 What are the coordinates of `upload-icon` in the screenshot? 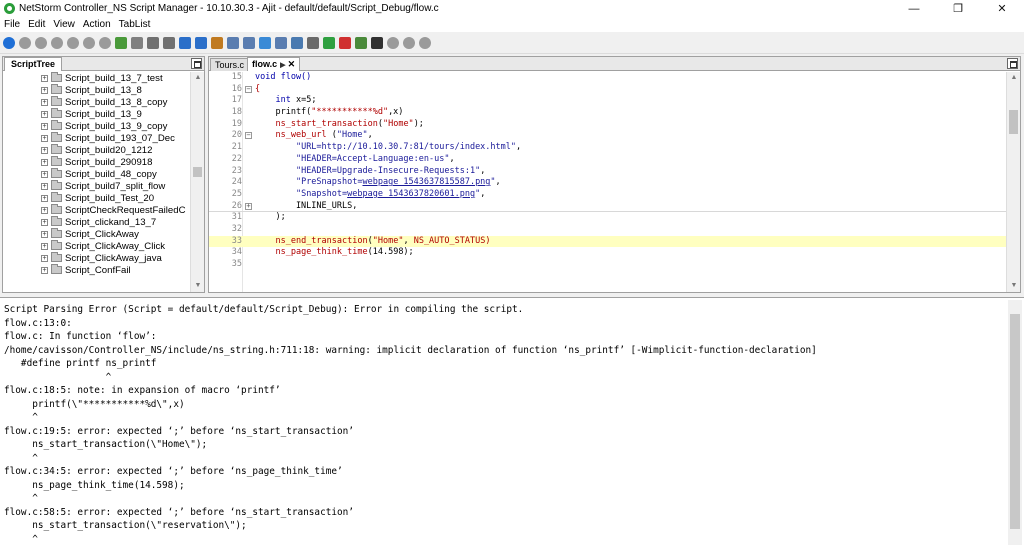 It's located at (201, 42).